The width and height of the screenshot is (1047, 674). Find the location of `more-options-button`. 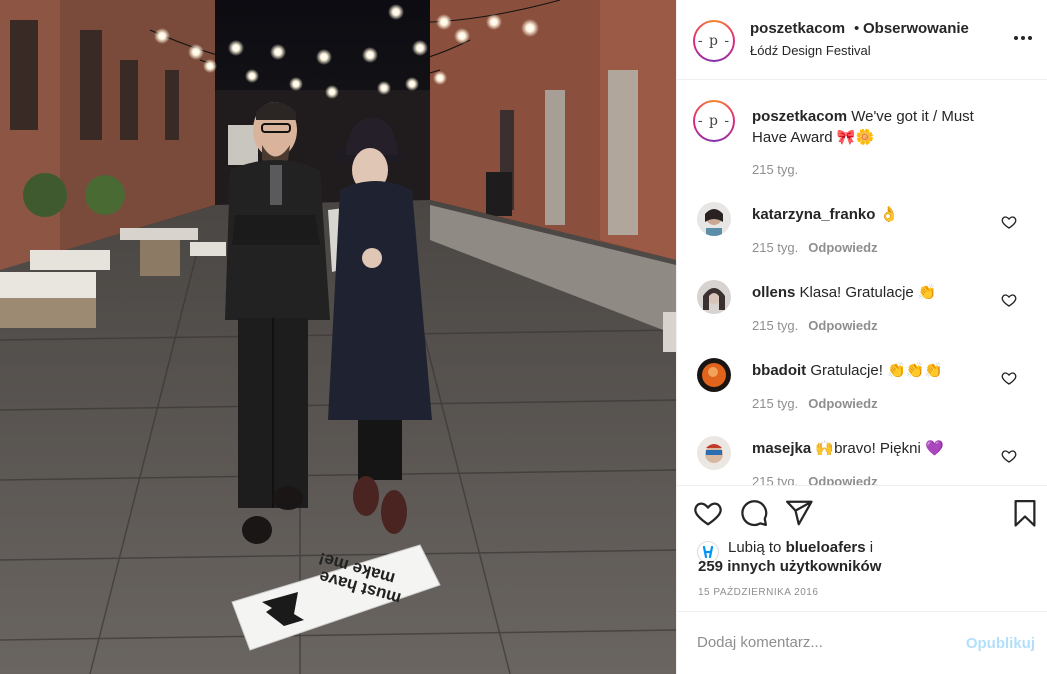

more-options-button is located at coordinates (1023, 38).